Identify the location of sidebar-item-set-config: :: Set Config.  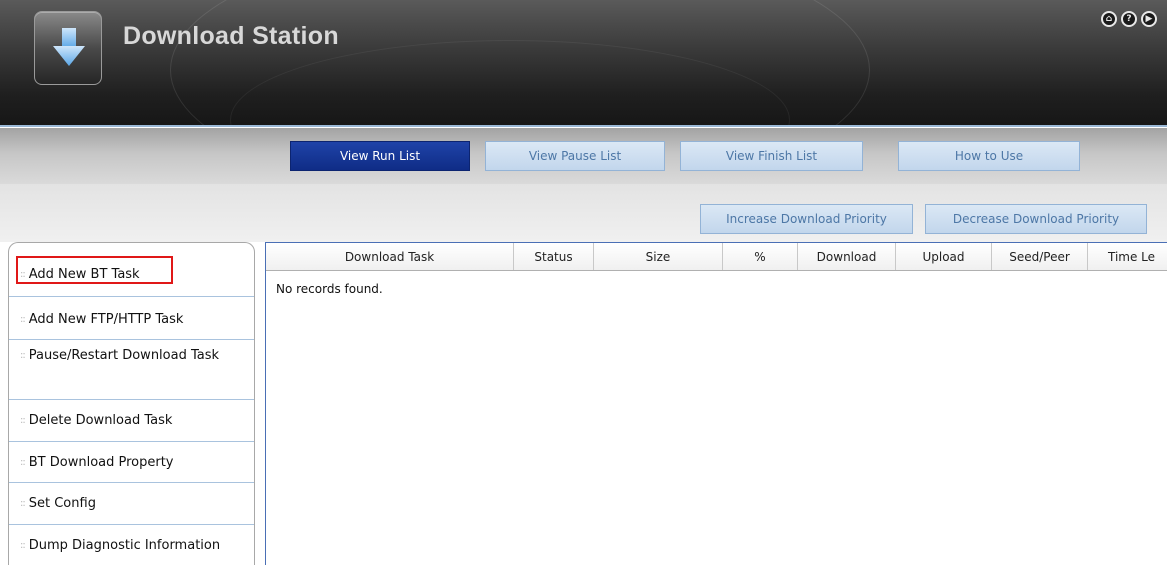
(131, 504).